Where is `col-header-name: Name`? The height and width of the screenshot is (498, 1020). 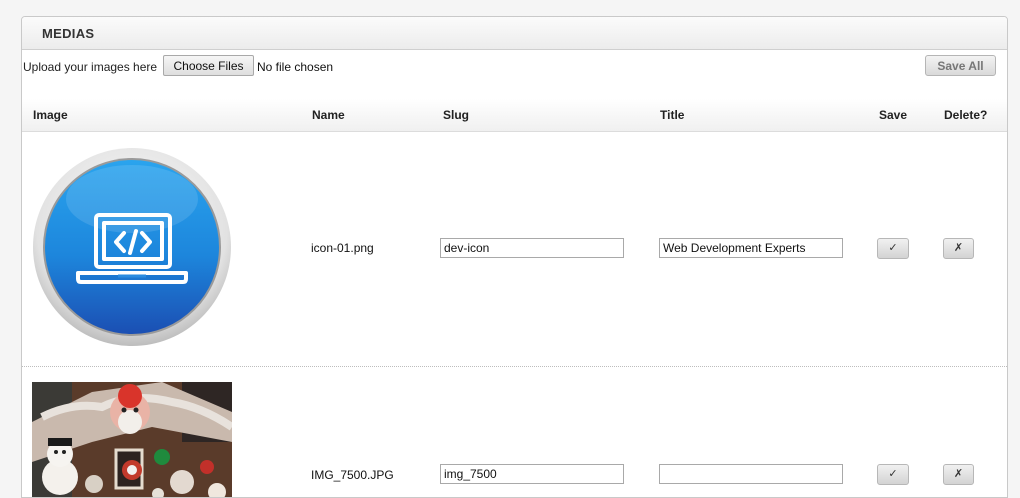 col-header-name: Name is located at coordinates (328, 115).